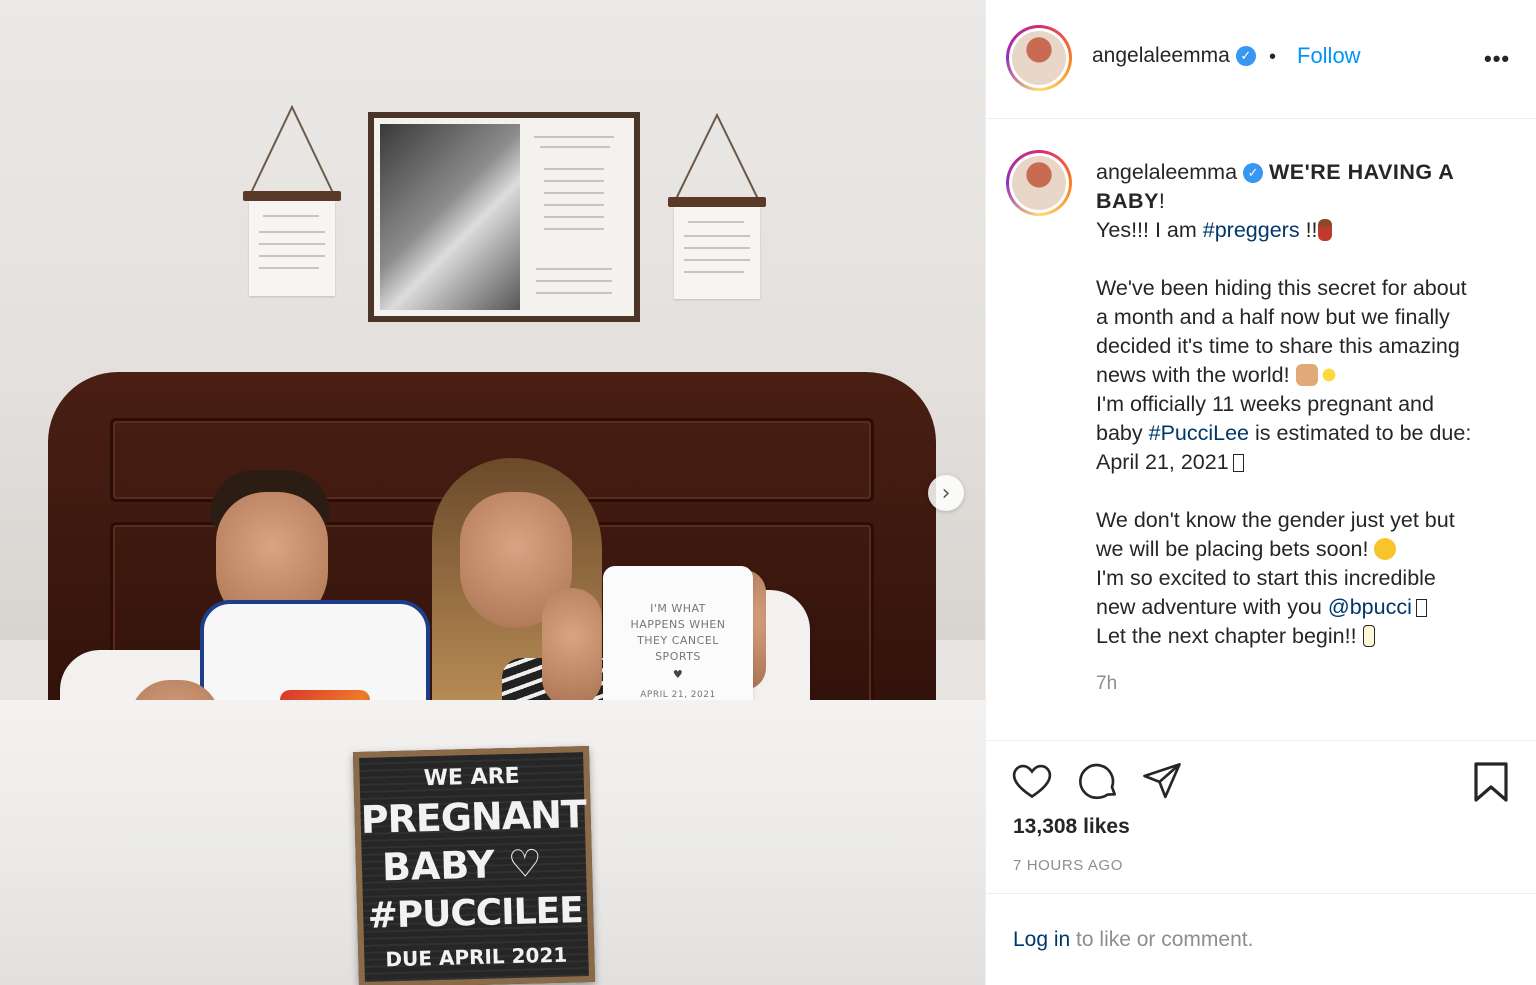  Describe the element at coordinates (1162, 939) in the screenshot. I see `login-prompt-text: to like or comment.` at that location.